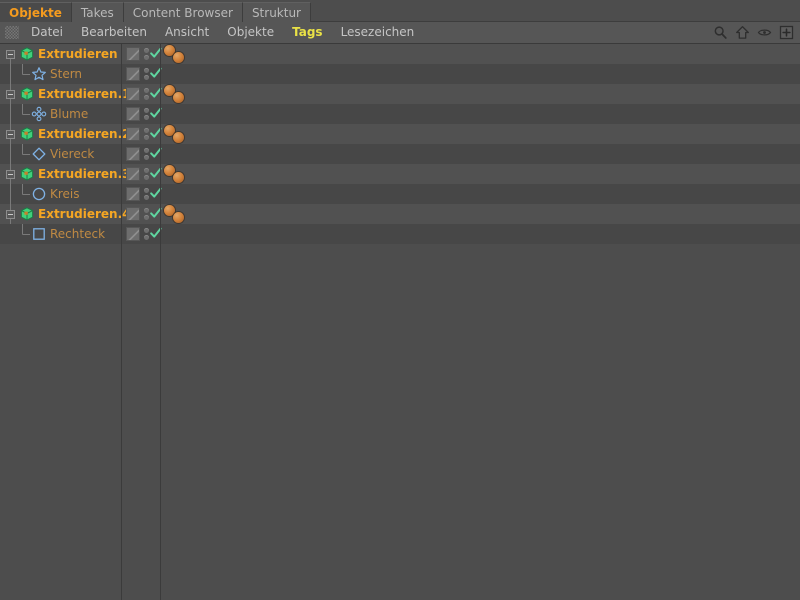  I want to click on object-row: Extrudieren.1, so click(400, 94).